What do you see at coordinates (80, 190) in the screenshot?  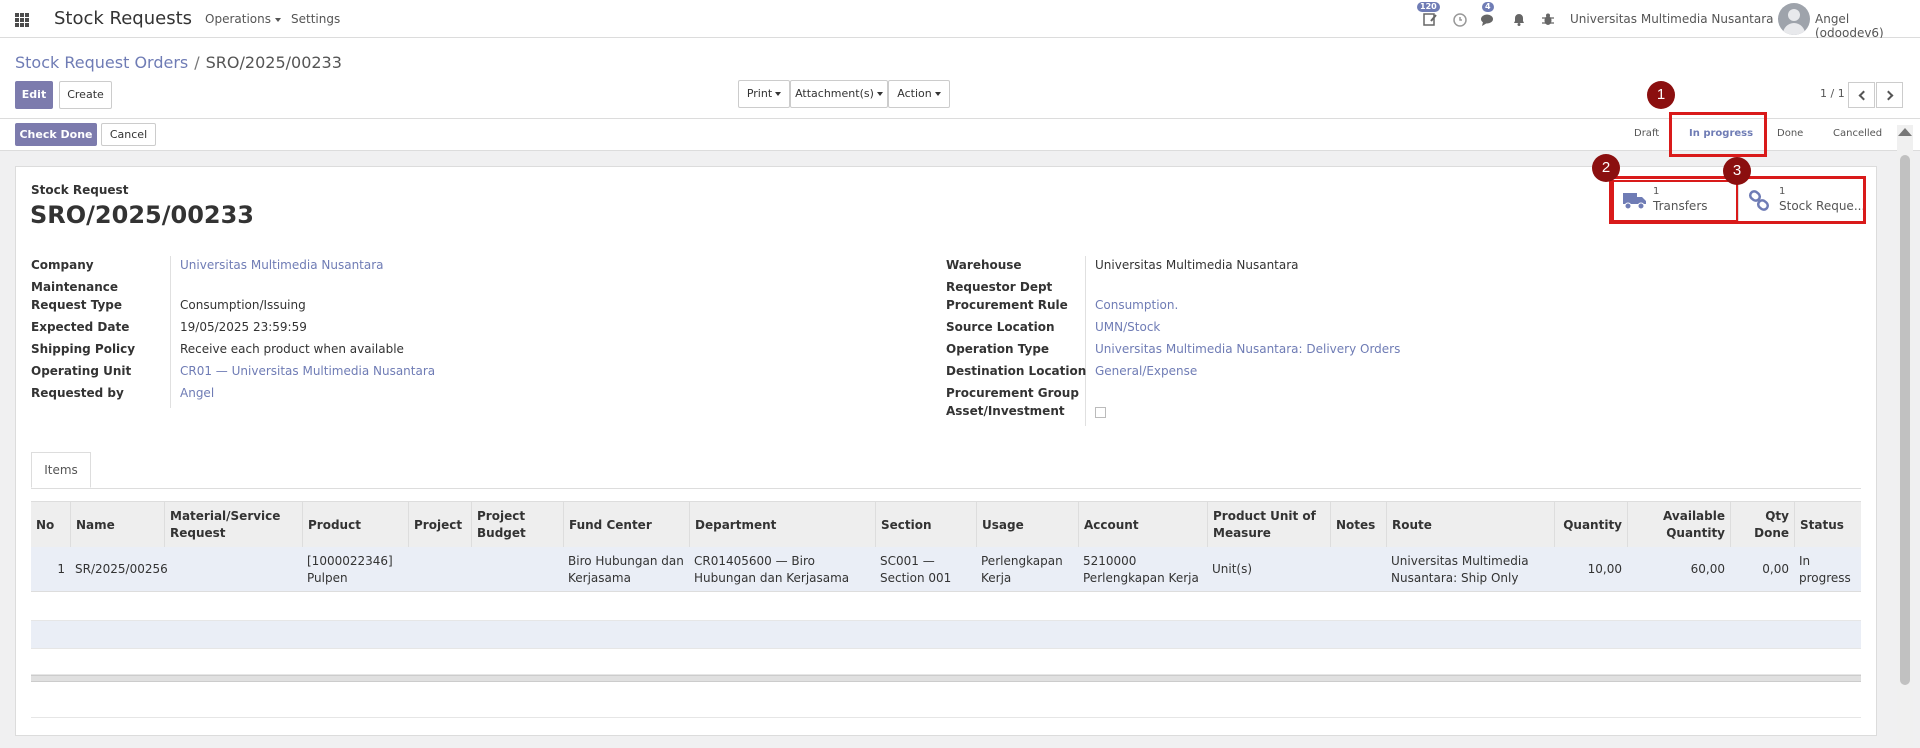 I see `document-type-label: Stock Request` at bounding box center [80, 190].